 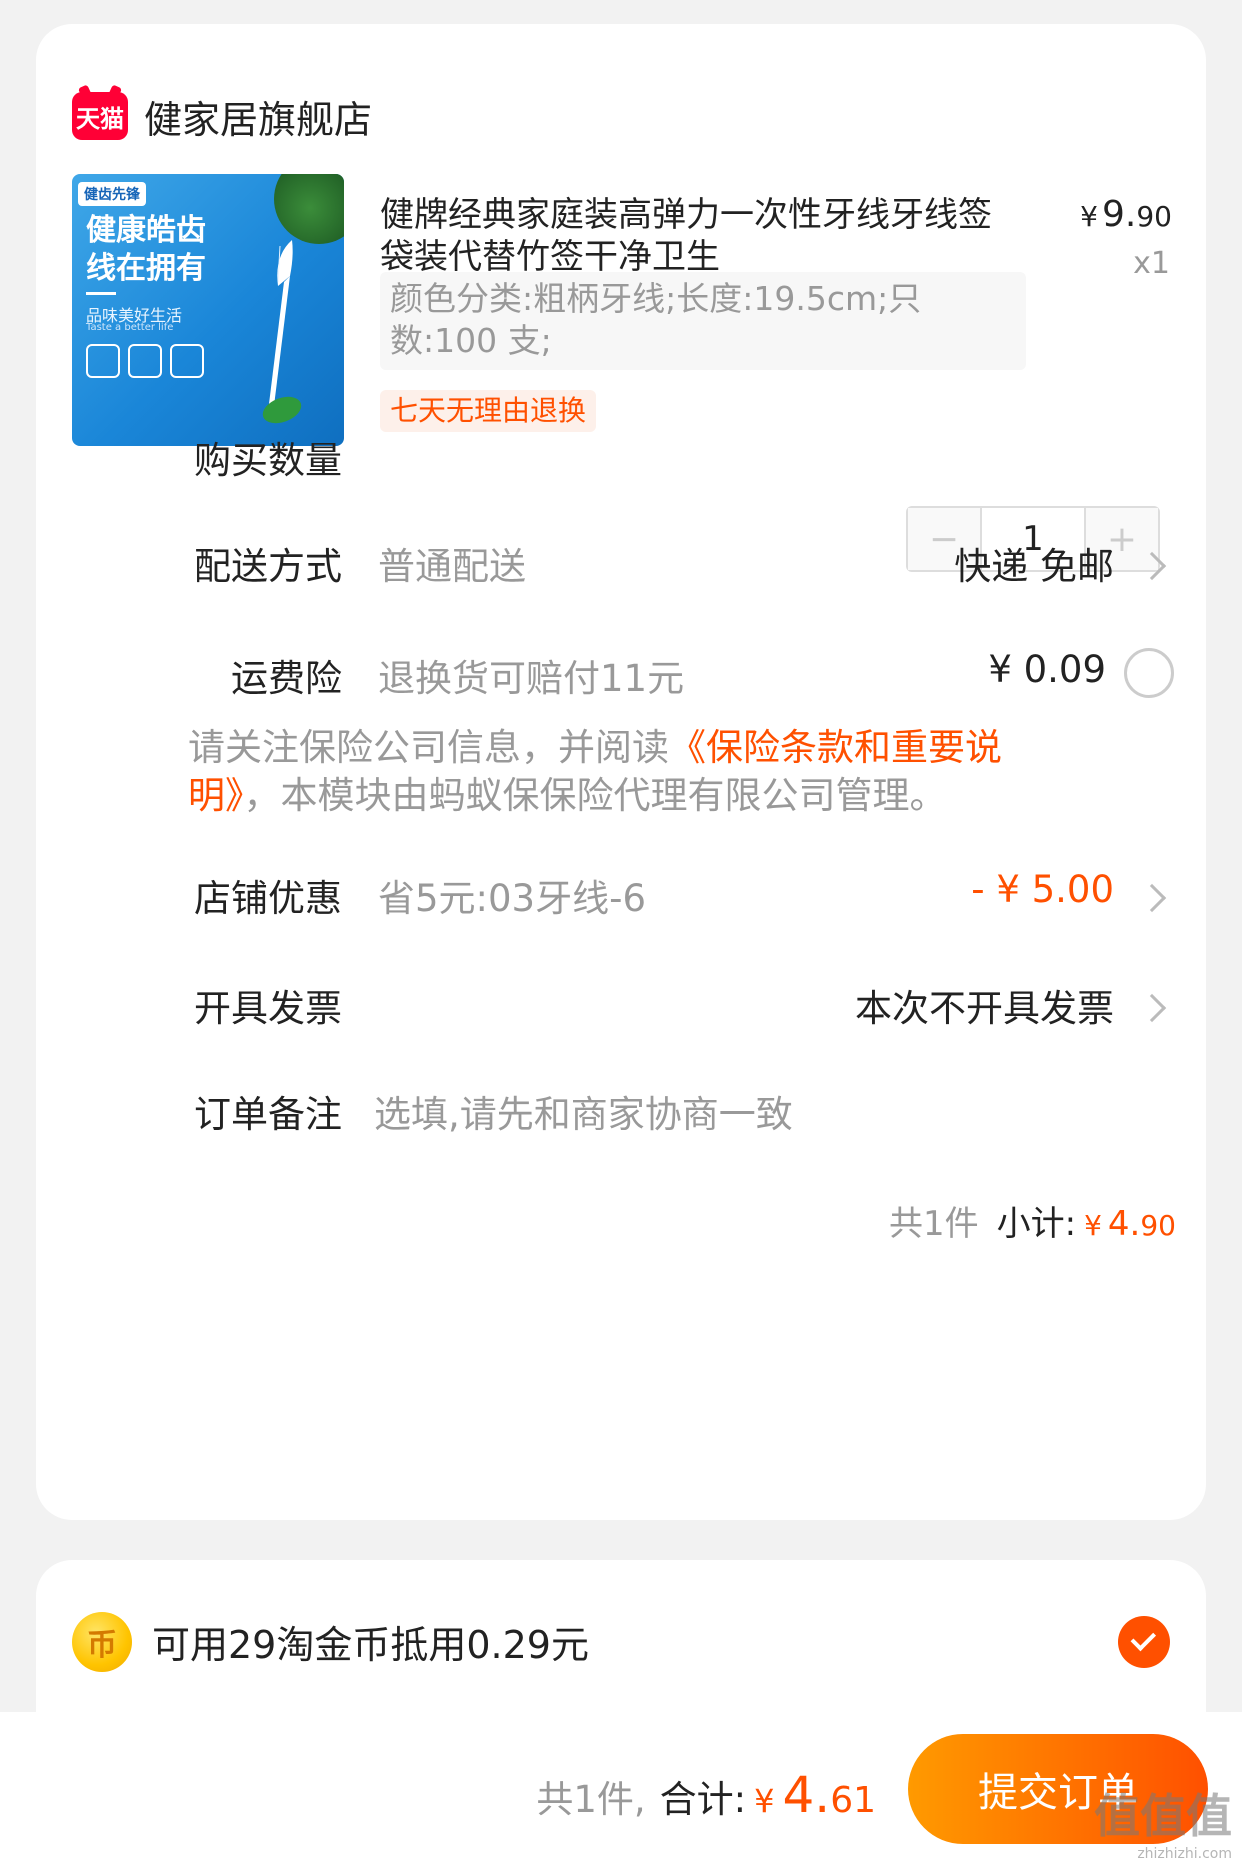 What do you see at coordinates (1089, 216) in the screenshot?
I see `price-symbol: ¥` at bounding box center [1089, 216].